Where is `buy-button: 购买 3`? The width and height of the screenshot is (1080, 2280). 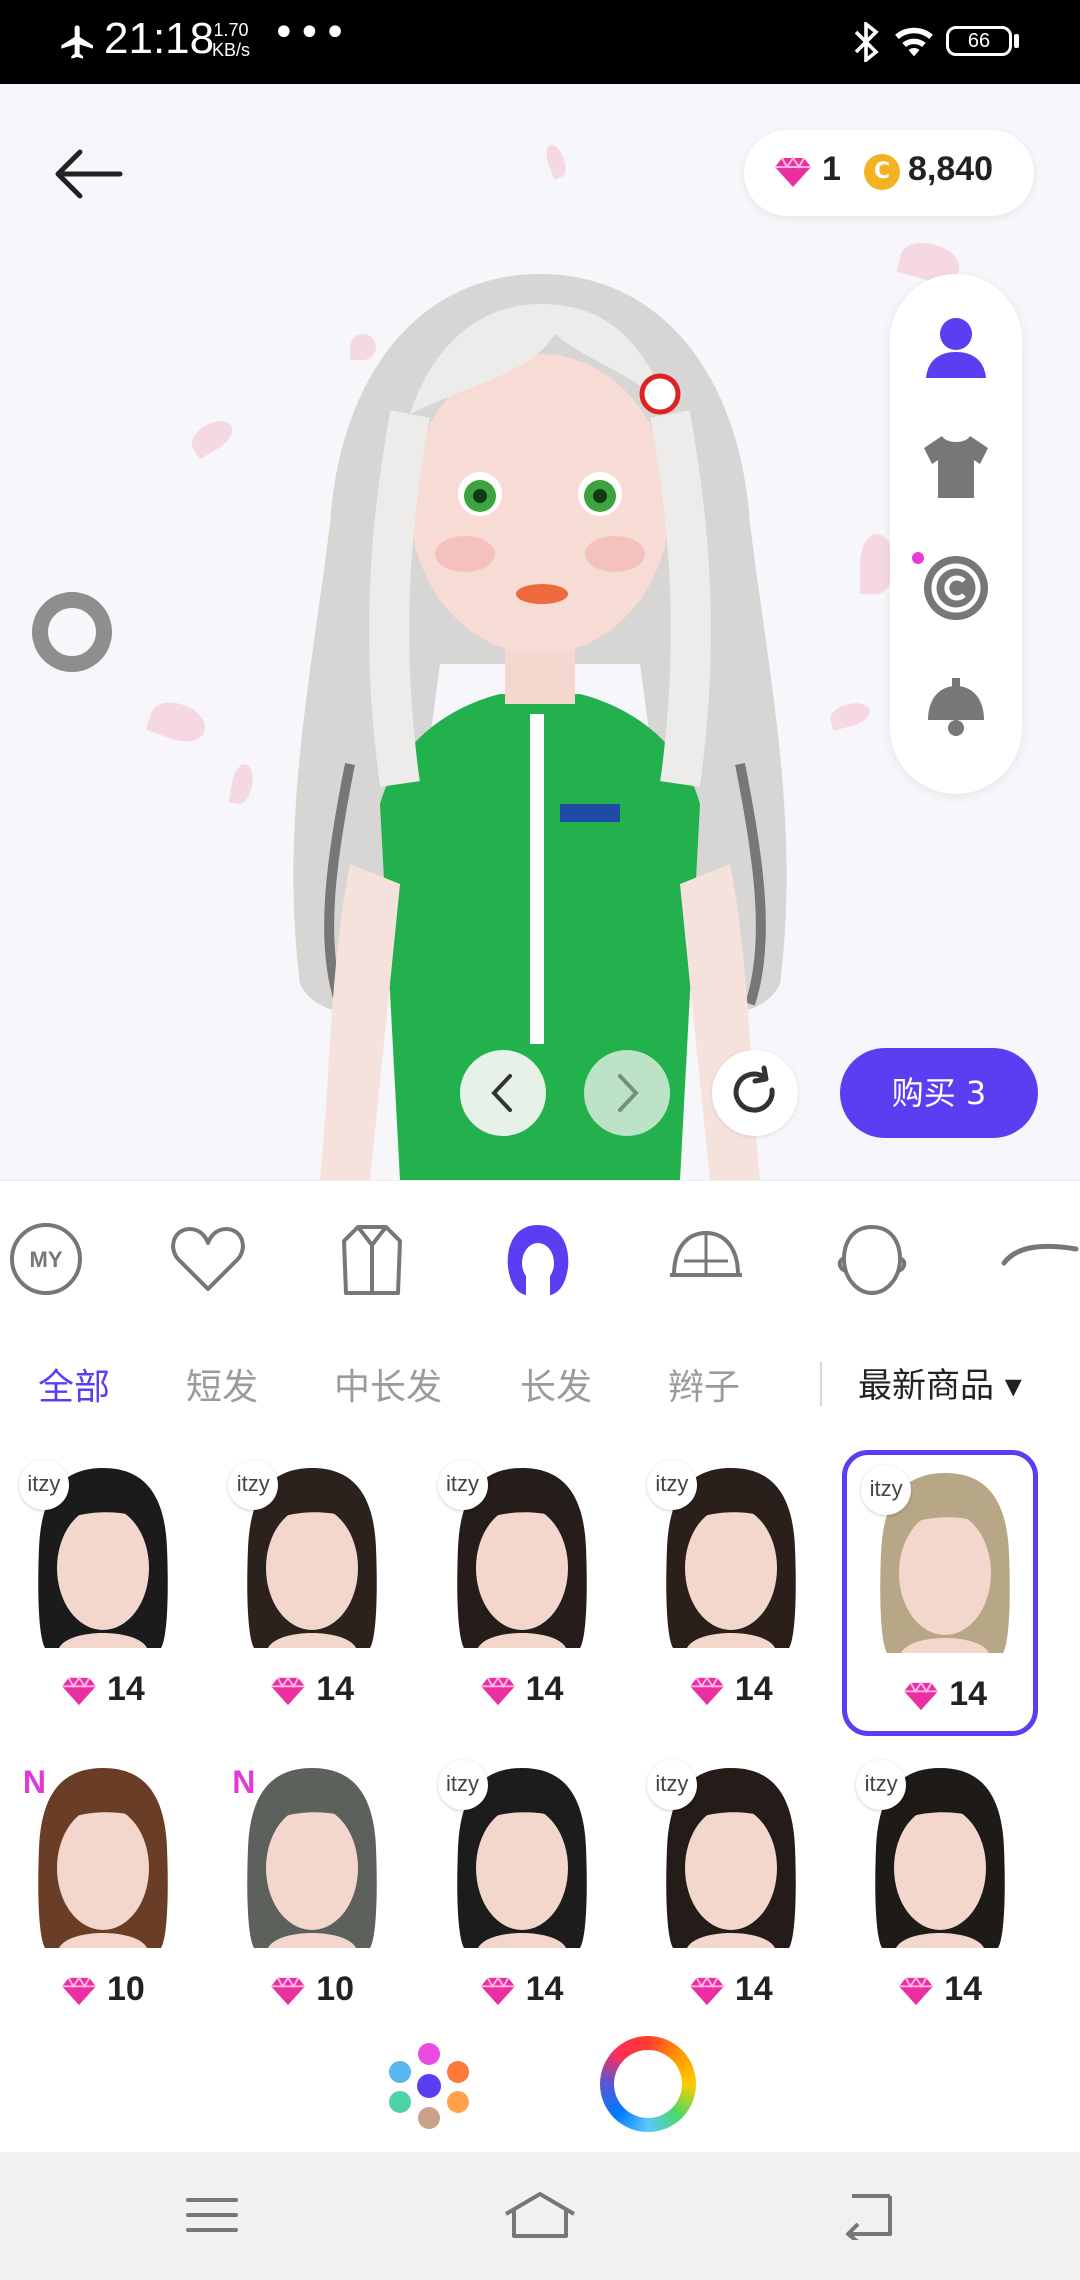
buy-button: 购买 3 is located at coordinates (939, 1093).